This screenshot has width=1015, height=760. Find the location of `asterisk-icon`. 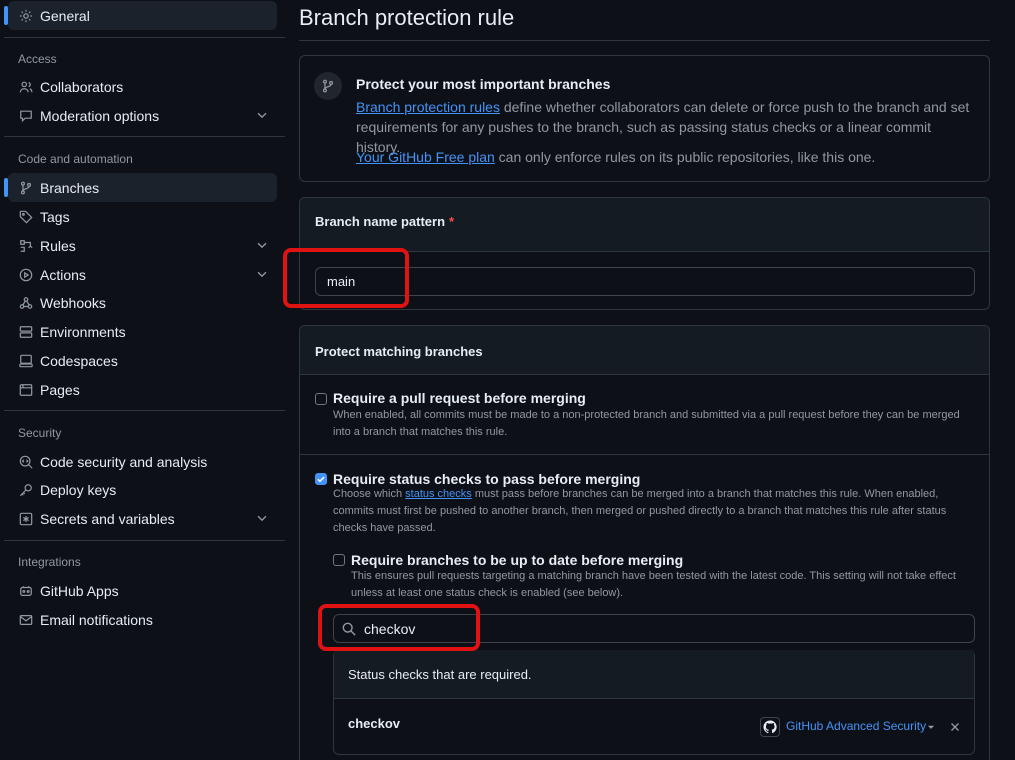

asterisk-icon is located at coordinates (26, 519).